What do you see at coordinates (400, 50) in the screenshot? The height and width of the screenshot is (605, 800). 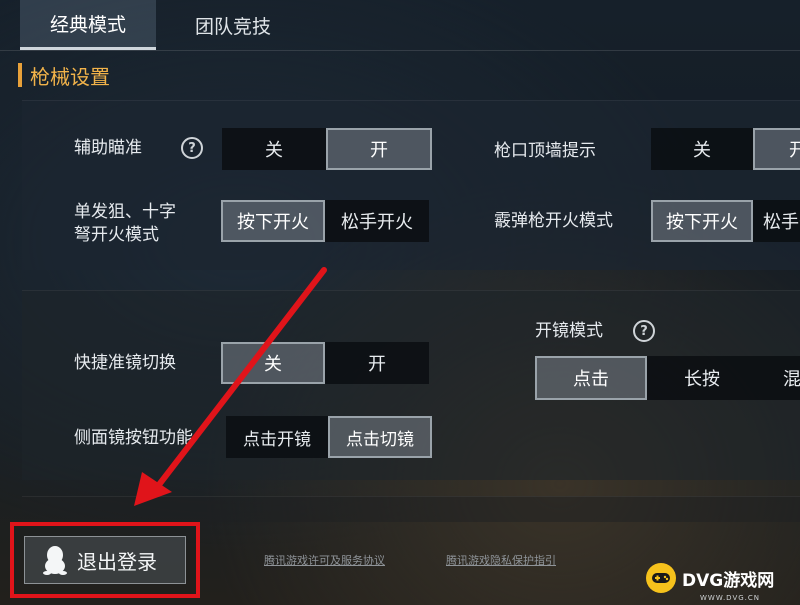 I see `tab-divider` at bounding box center [400, 50].